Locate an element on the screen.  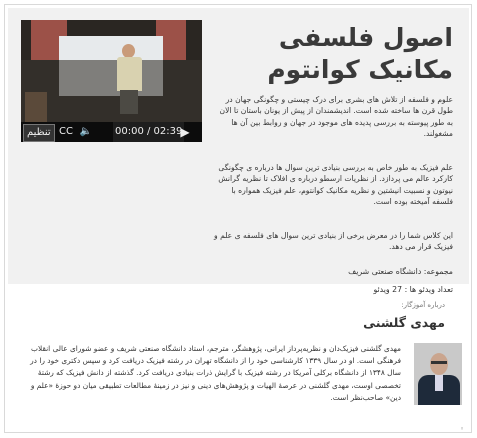
play-icon: ▶ is located at coordinates (185, 132).